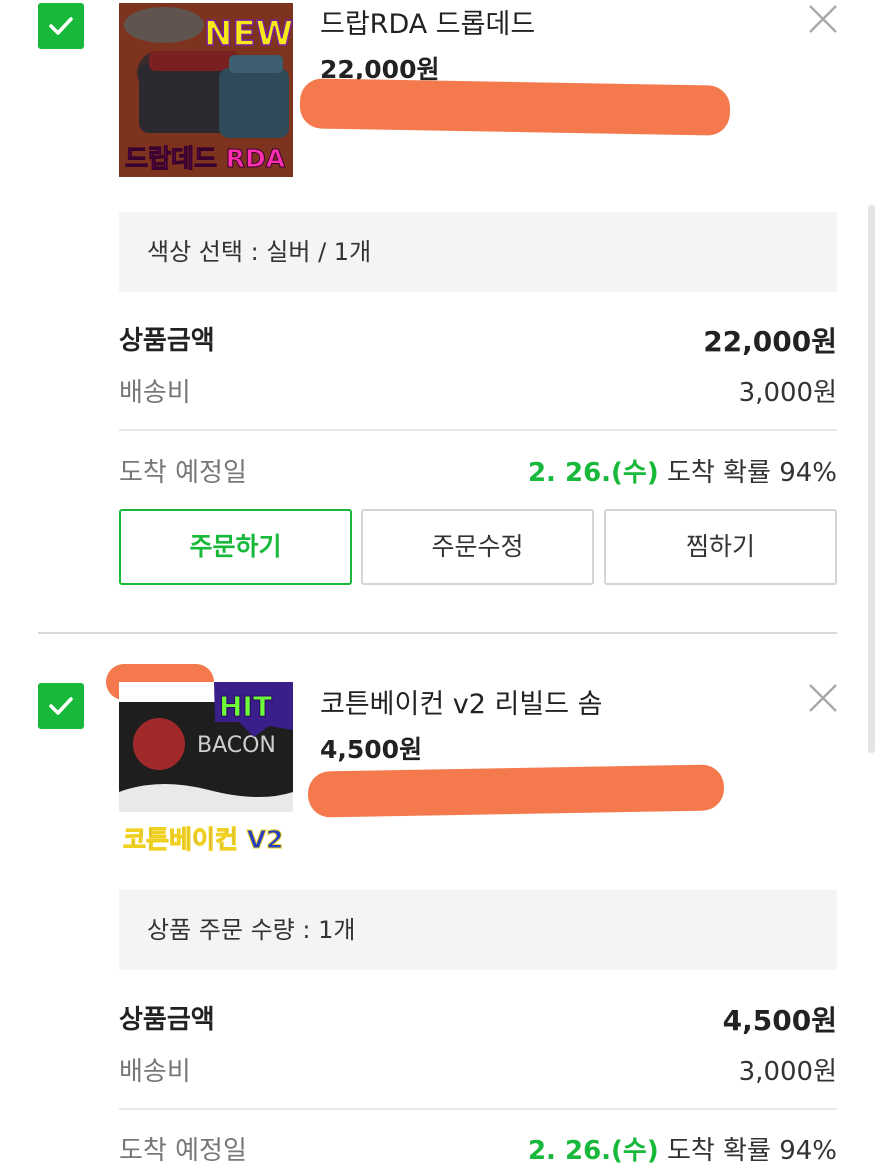  Describe the element at coordinates (206, 769) in the screenshot. I see `product-thumbnail: BACON HIT 코튼베이컨 V2` at that location.